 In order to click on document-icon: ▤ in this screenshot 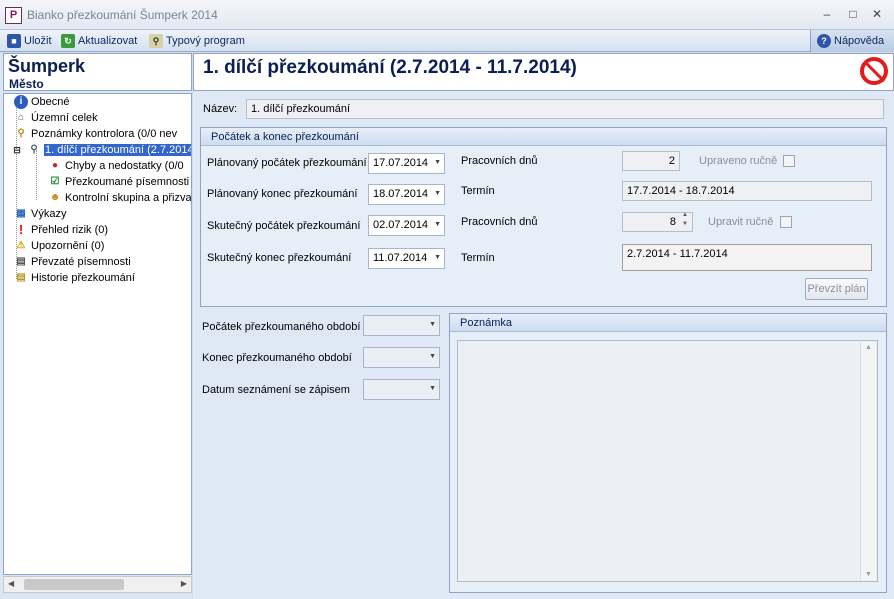, I will do `click(21, 261)`.